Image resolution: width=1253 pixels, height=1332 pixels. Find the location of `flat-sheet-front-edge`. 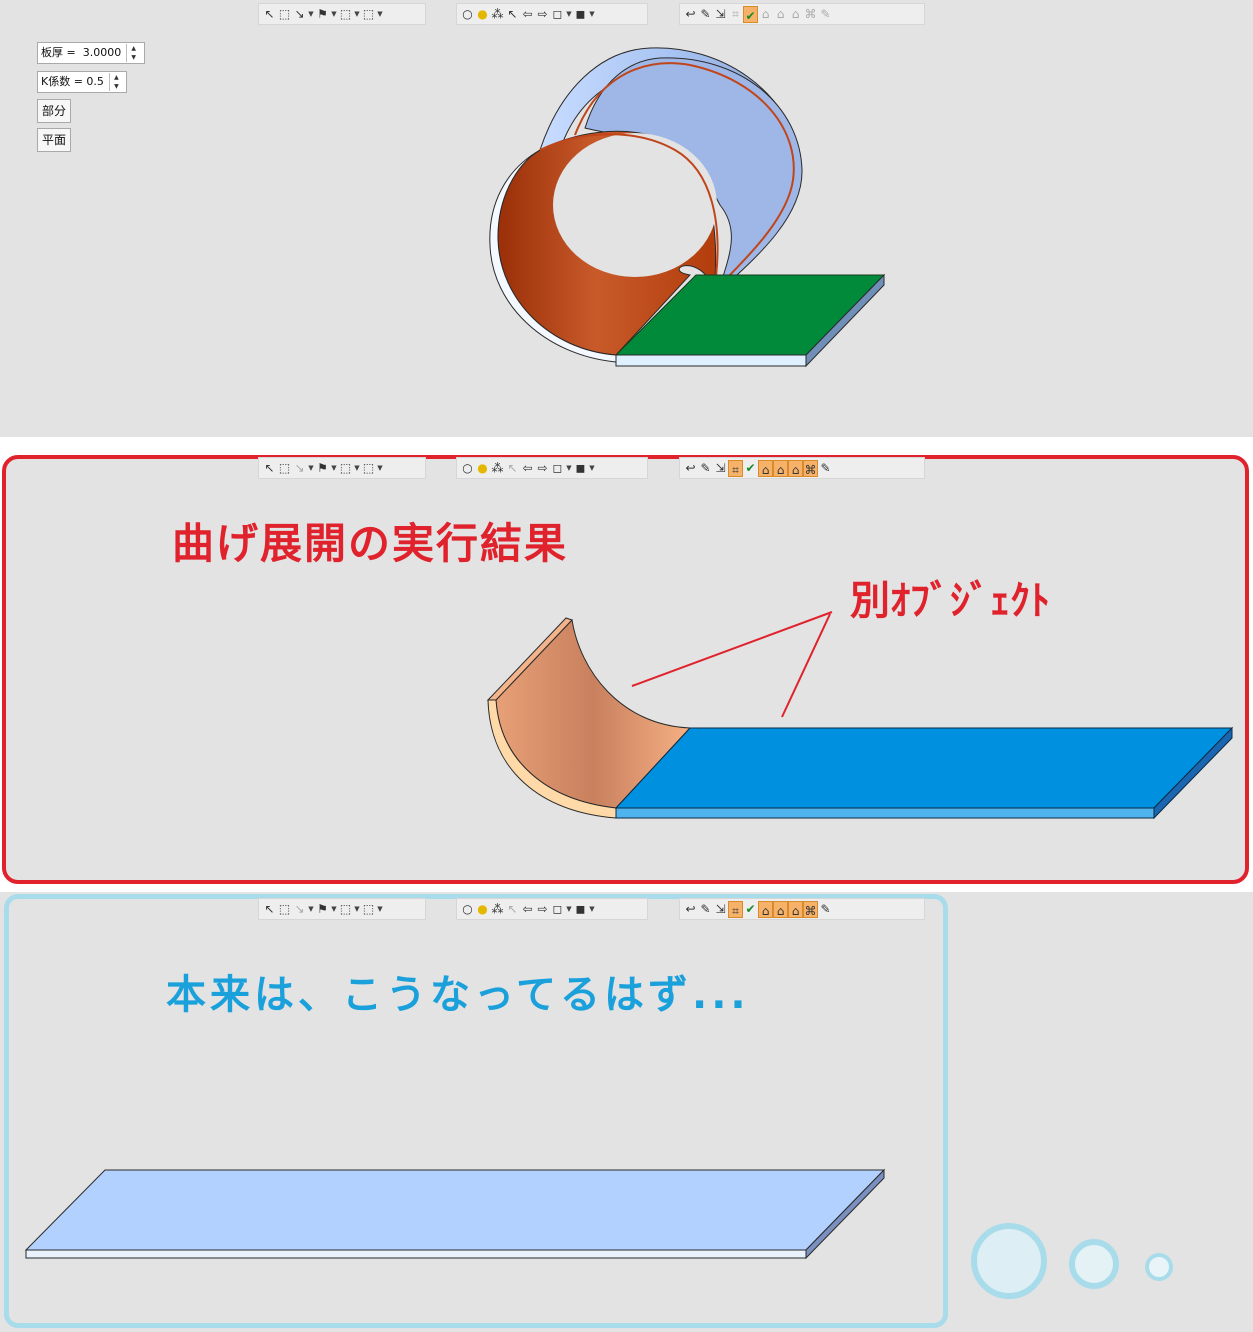

flat-sheet-front-edge is located at coordinates (416, 1254).